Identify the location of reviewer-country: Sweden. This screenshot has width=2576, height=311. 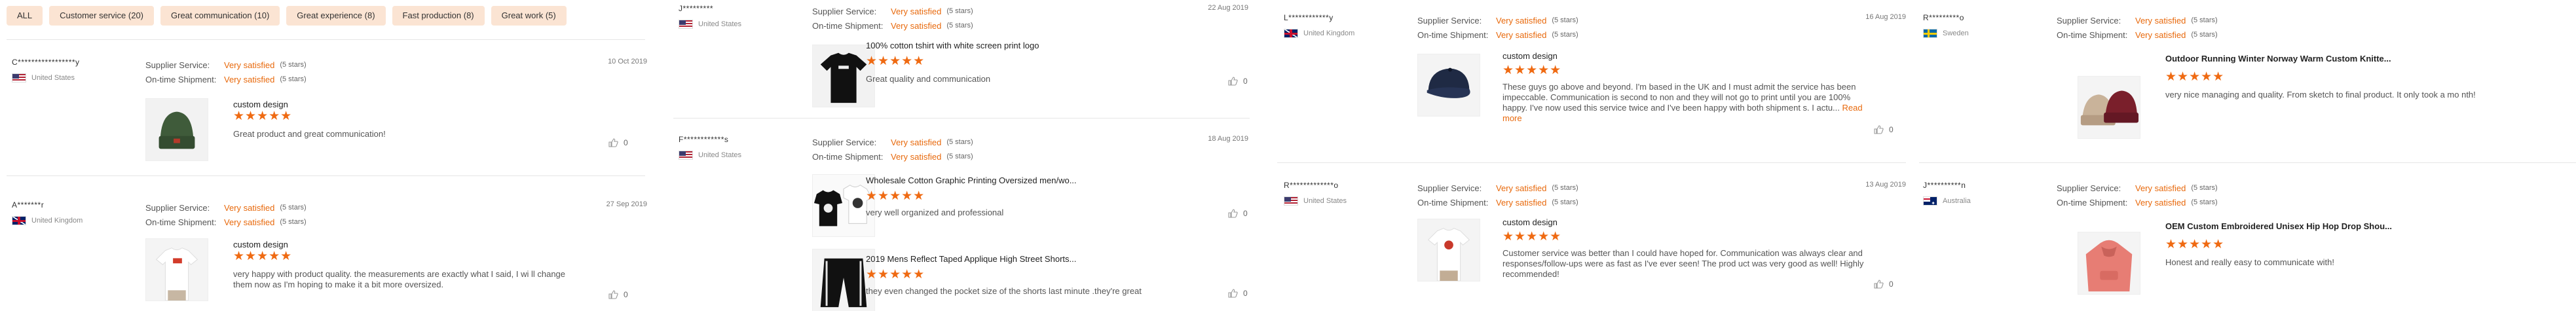
(1985, 34).